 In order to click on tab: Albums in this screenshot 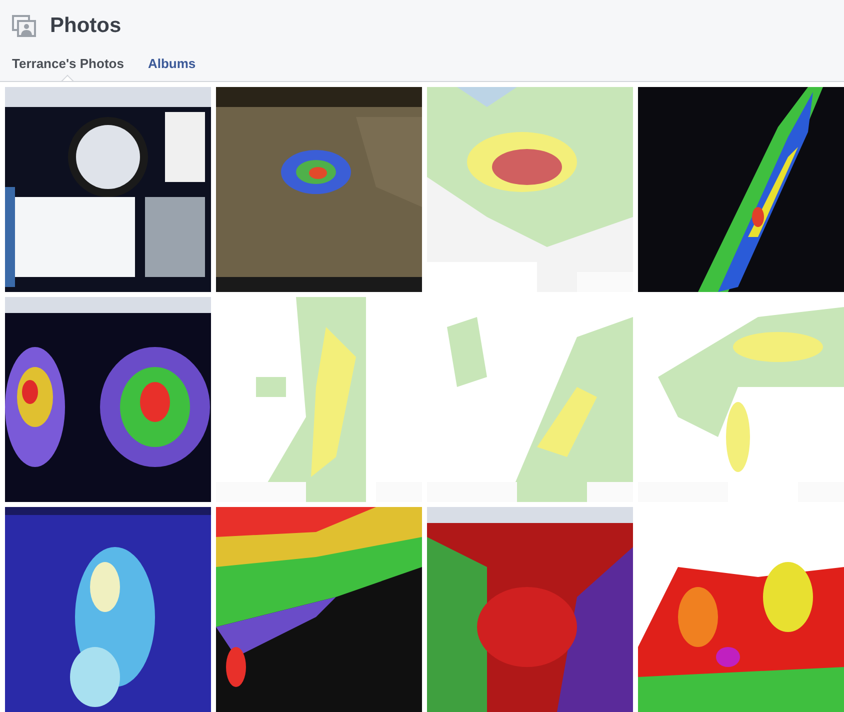, I will do `click(172, 68)`.